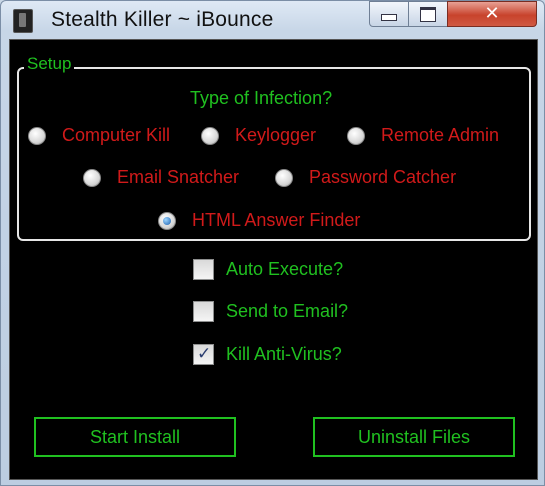  What do you see at coordinates (49, 64) in the screenshot?
I see `setup-legend: Setup` at bounding box center [49, 64].